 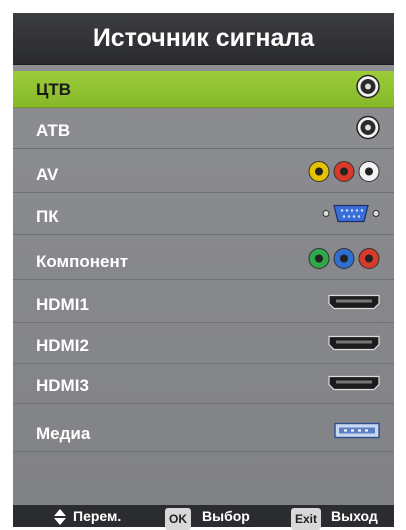 What do you see at coordinates (97, 516) in the screenshot?
I see `move-hint-label: Перем.` at bounding box center [97, 516].